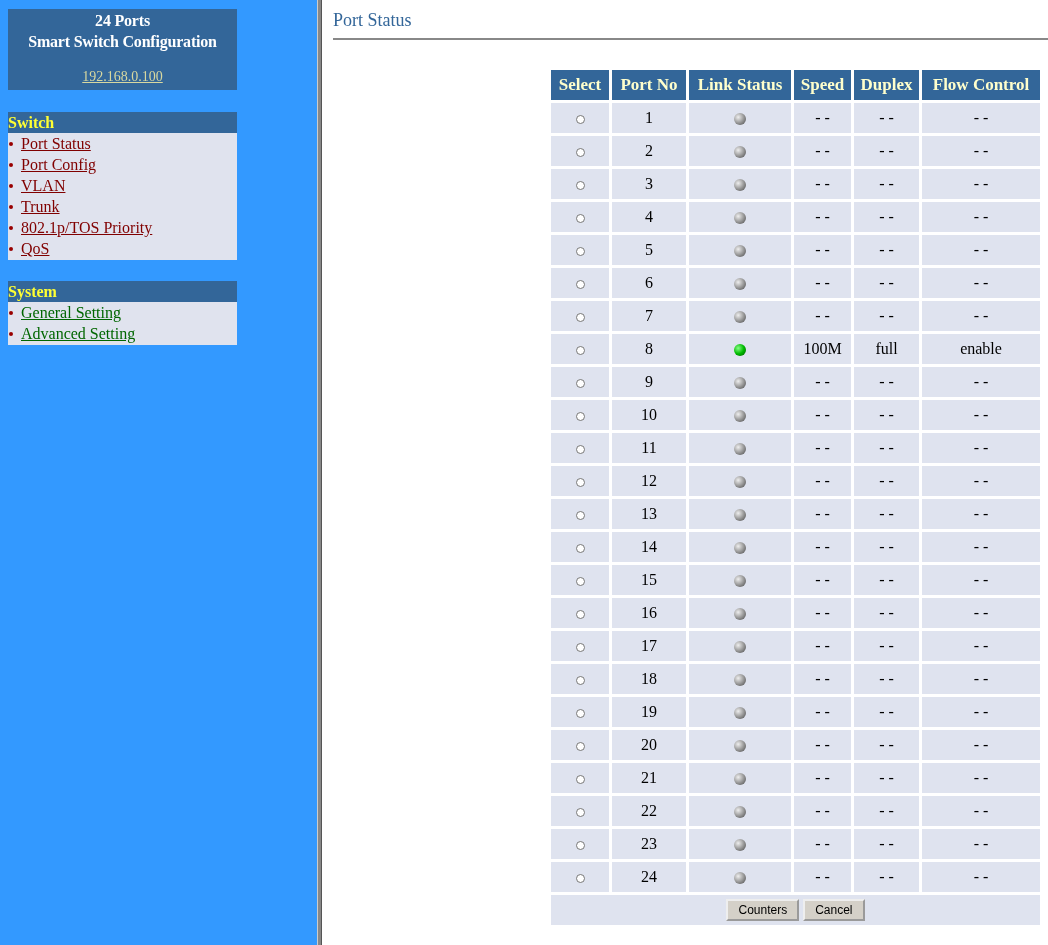 This screenshot has height=945, width=1048. I want to click on action-button: Cancel, so click(834, 910).